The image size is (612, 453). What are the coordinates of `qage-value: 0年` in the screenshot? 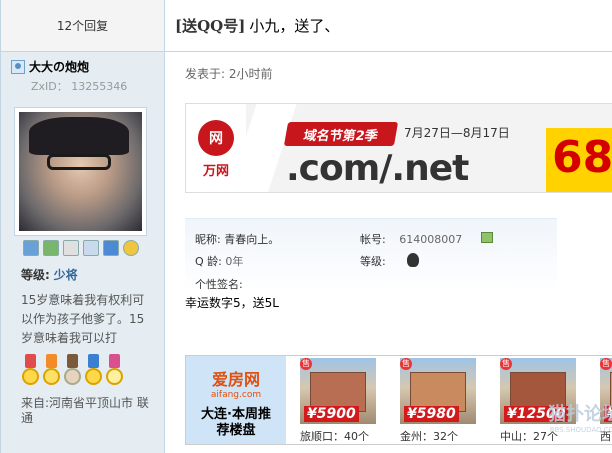 It's located at (234, 261).